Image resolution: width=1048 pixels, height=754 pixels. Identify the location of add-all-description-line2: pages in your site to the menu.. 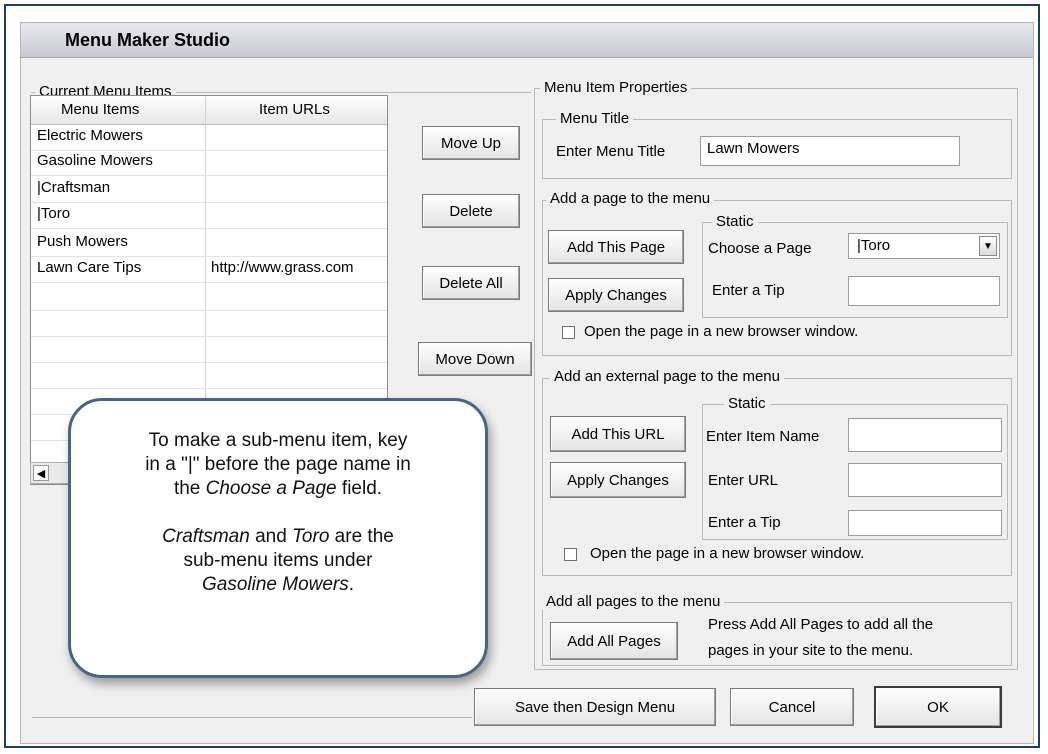
(811, 650).